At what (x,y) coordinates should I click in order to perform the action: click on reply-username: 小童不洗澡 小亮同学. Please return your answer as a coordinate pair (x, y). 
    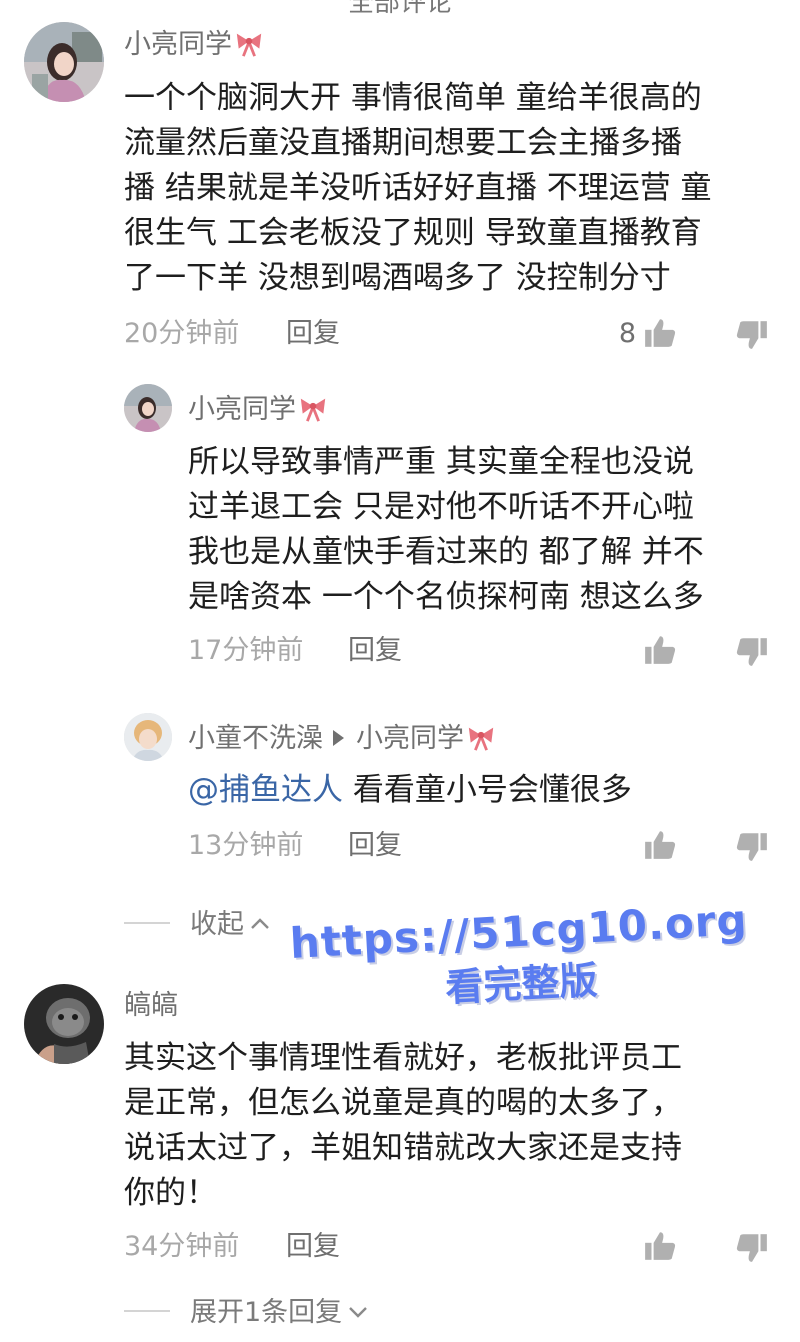
    Looking at the image, I should click on (342, 739).